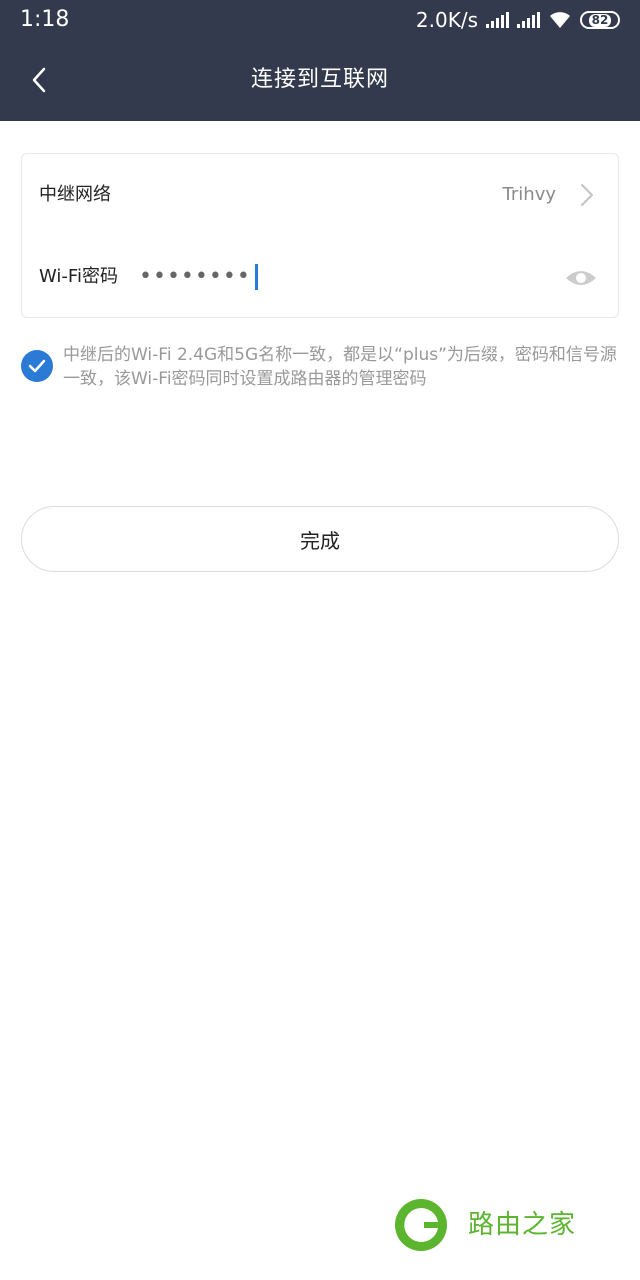 This screenshot has width=640, height=1280. I want to click on battery-icon: 82, so click(600, 20).